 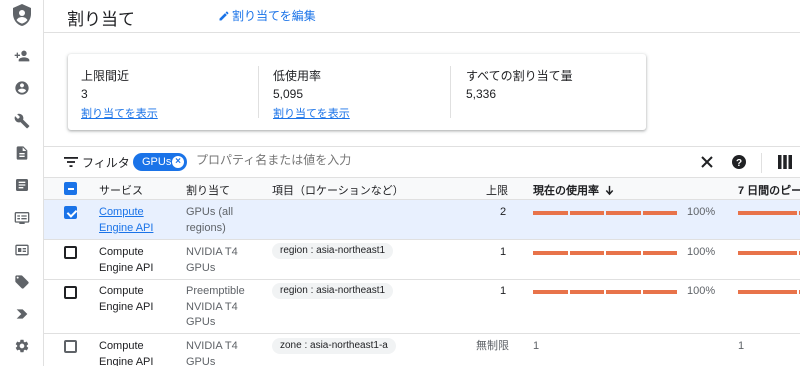 I want to click on quota-name-line: regions), so click(x=206, y=227).